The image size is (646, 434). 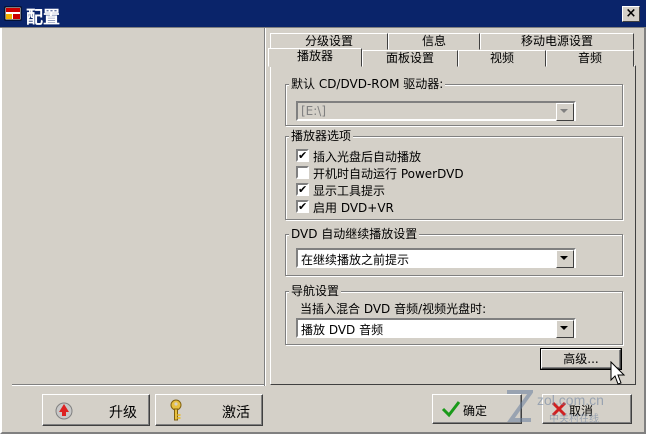 What do you see at coordinates (355, 260) in the screenshot?
I see `resume-select-value: 在继续播放之前提示` at bounding box center [355, 260].